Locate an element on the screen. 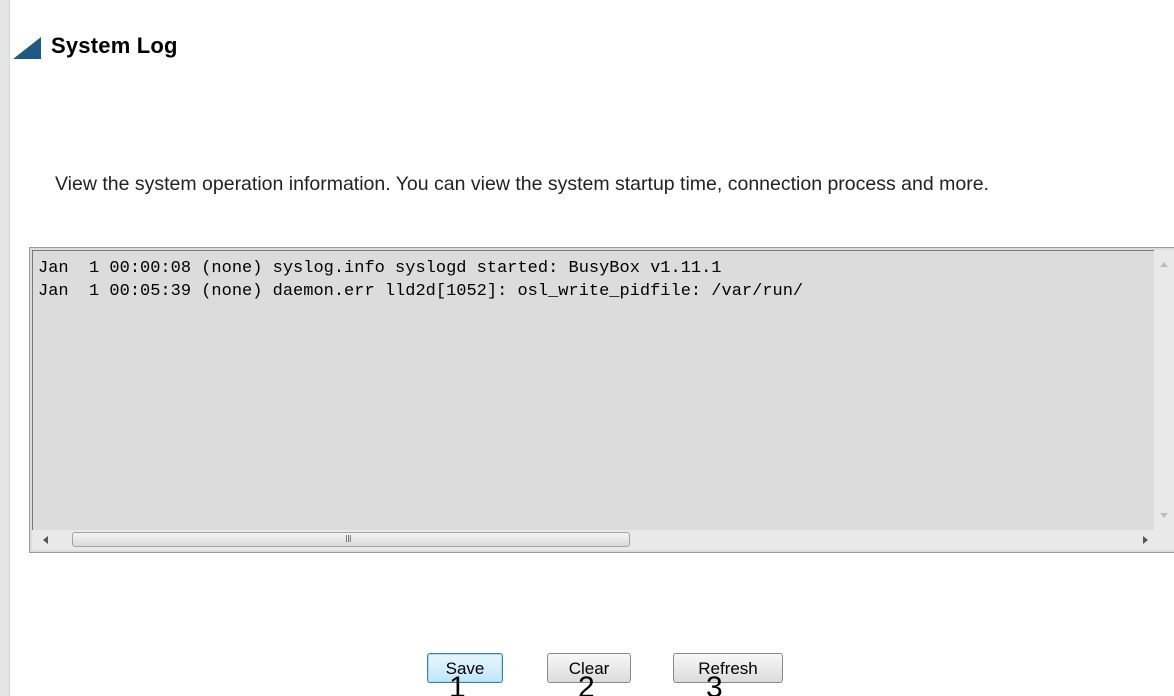 Image resolution: width=1174 pixels, height=696 pixels. horizontal-scrollbar: III is located at coordinates (603, 540).